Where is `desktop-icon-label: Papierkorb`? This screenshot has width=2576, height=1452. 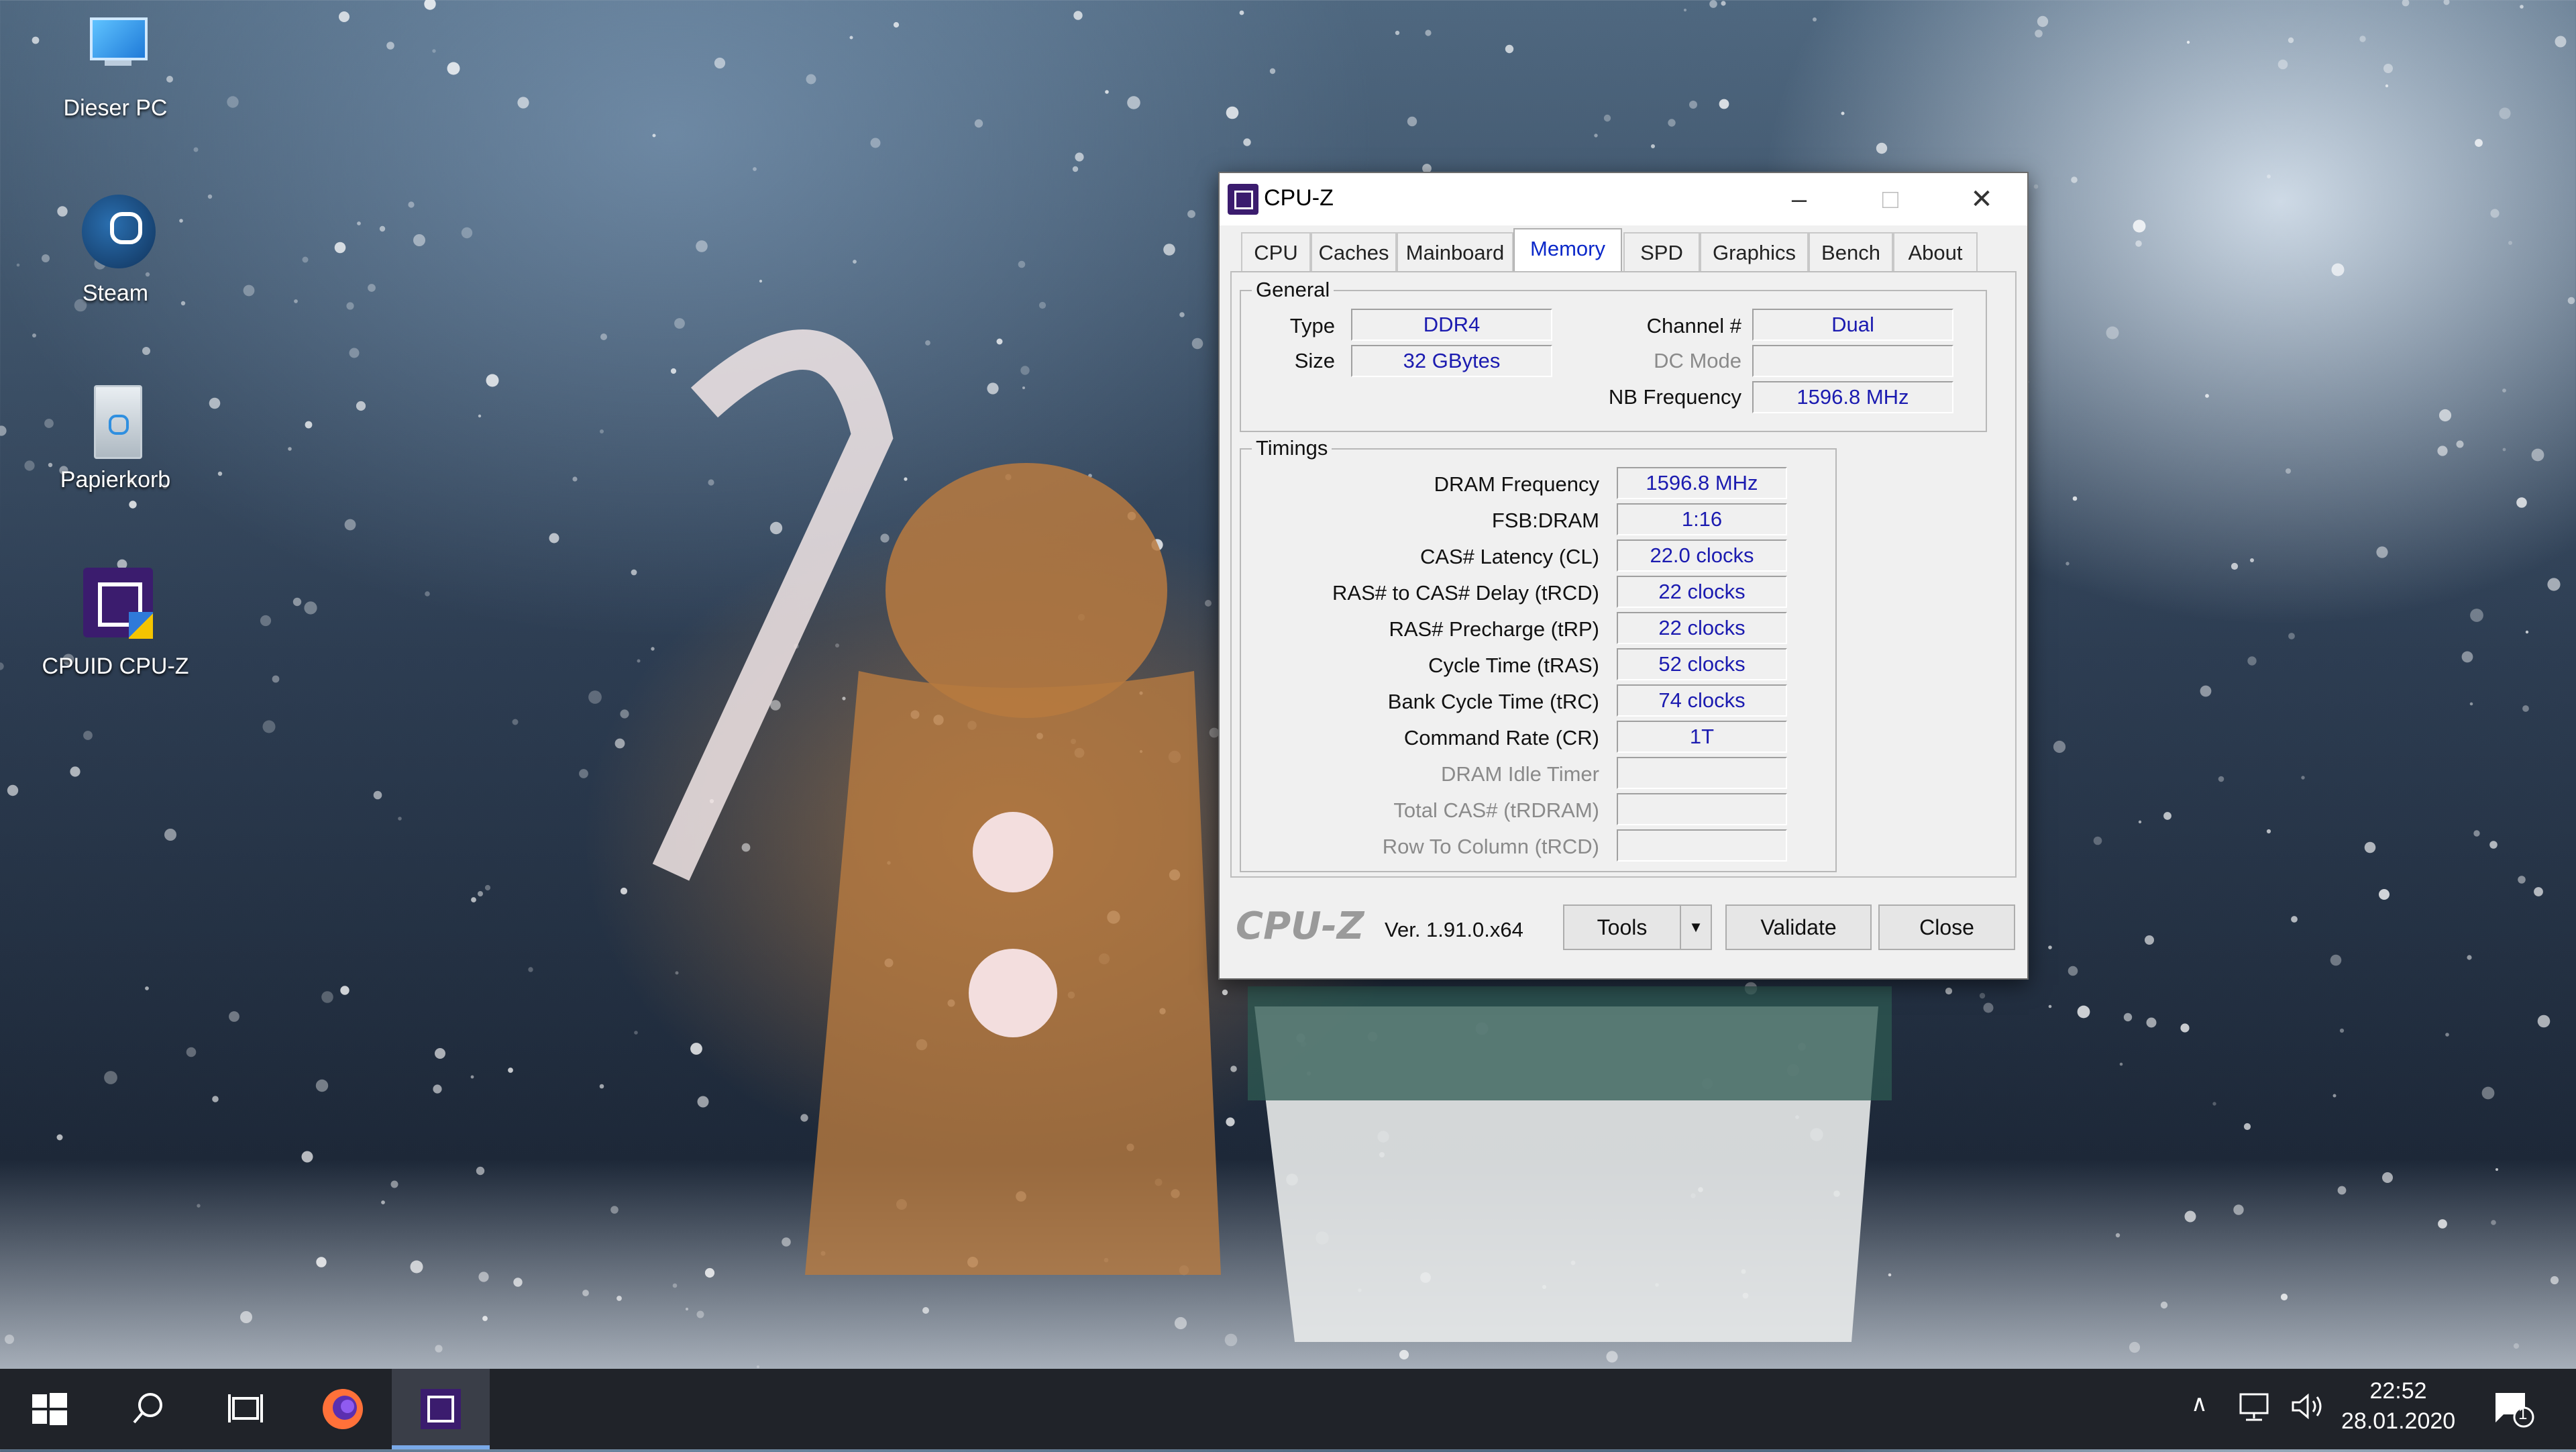 desktop-icon-label: Papierkorb is located at coordinates (115, 480).